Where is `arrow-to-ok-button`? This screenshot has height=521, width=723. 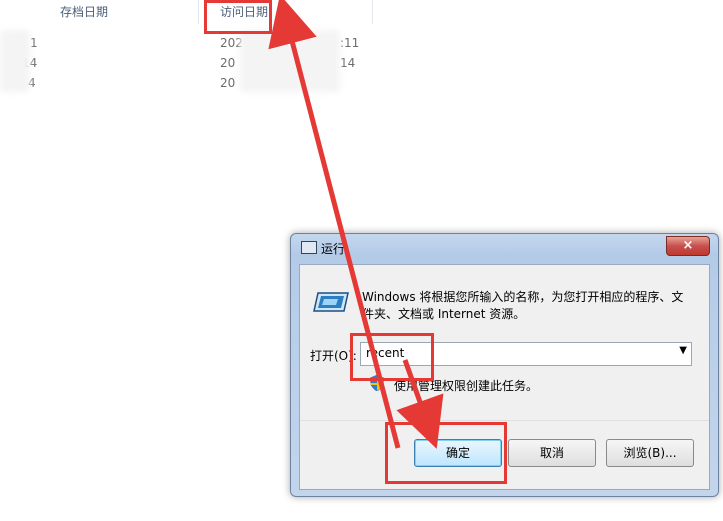
arrow-to-ok-button is located at coordinates (420, 404).